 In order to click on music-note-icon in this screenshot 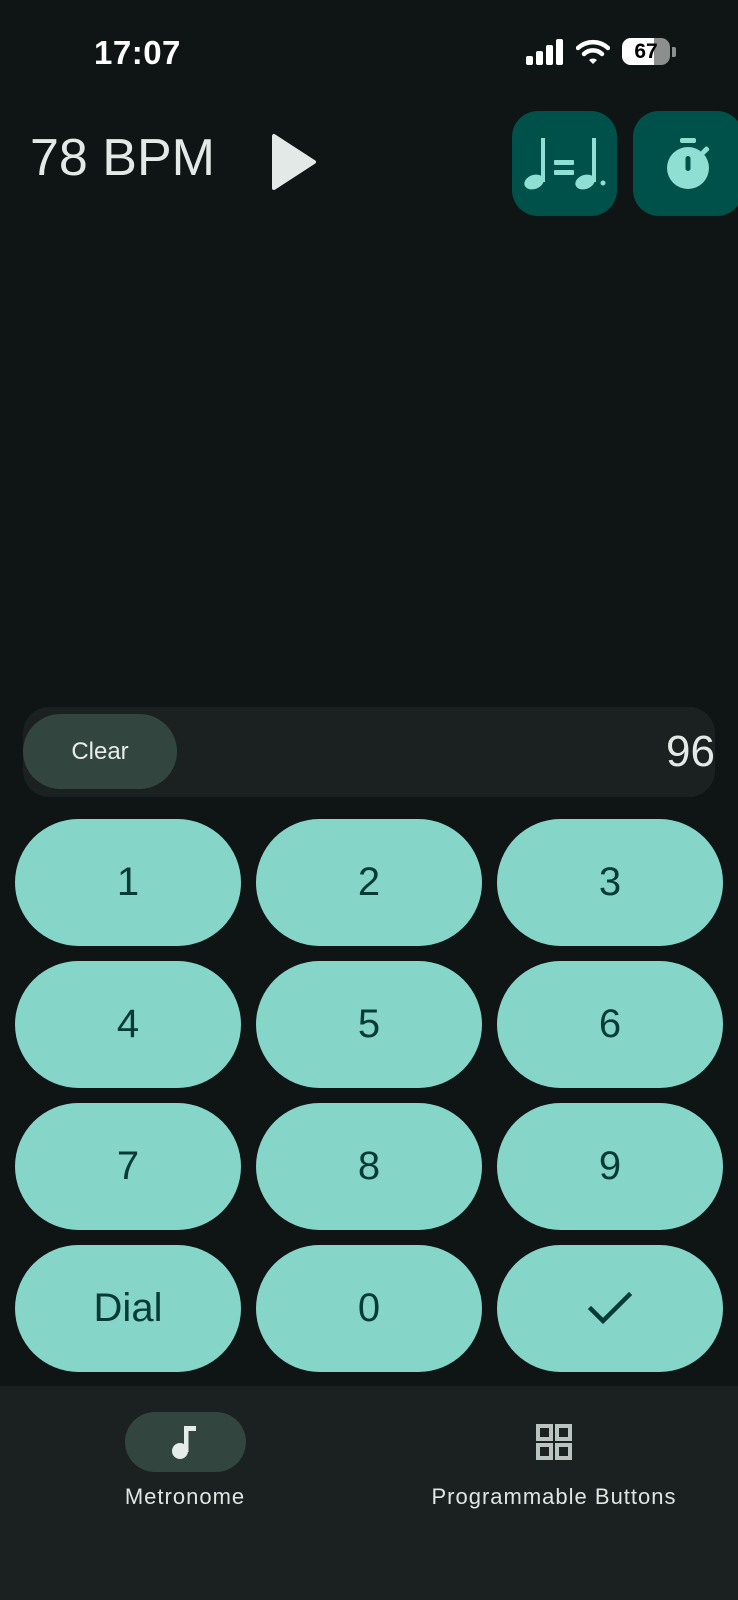, I will do `click(184, 1442)`.